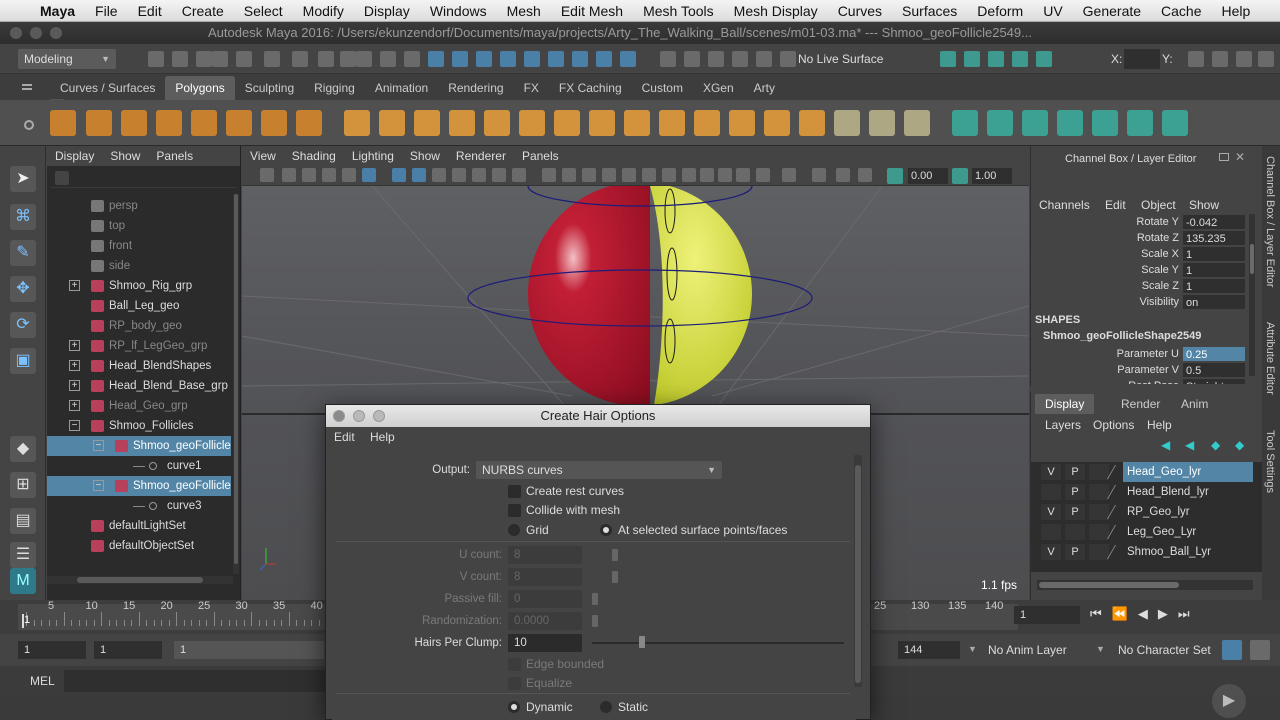  Describe the element at coordinates (23, 361) in the screenshot. I see `scale-tool-icon: ▣` at that location.